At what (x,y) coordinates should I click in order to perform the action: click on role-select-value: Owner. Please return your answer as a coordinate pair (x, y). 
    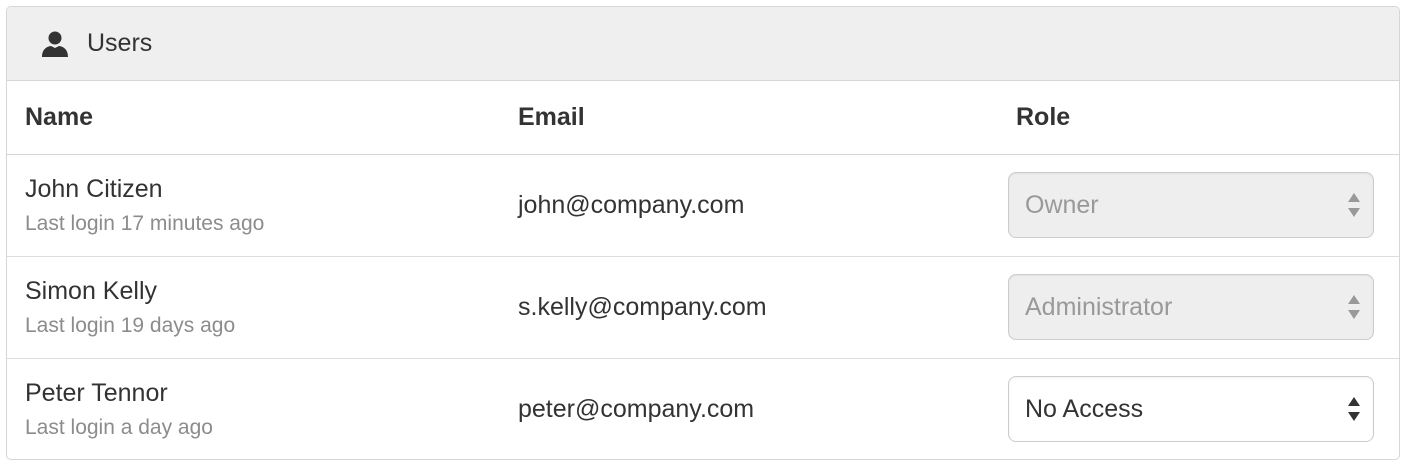
    Looking at the image, I should click on (1062, 204).